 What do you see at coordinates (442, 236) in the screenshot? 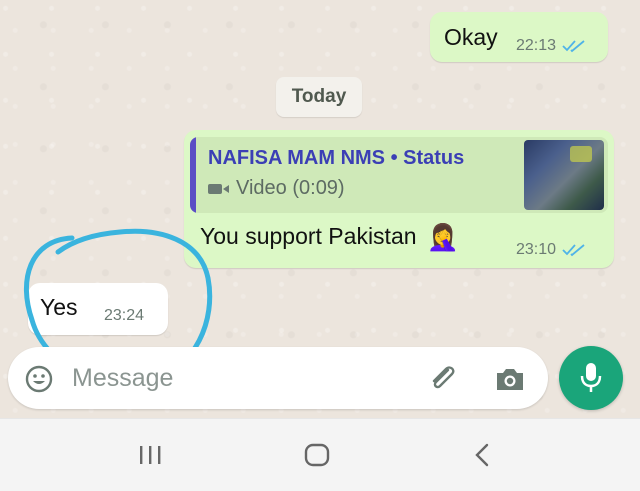
I see `facepalm-emoji: 🤦‍♀️` at bounding box center [442, 236].